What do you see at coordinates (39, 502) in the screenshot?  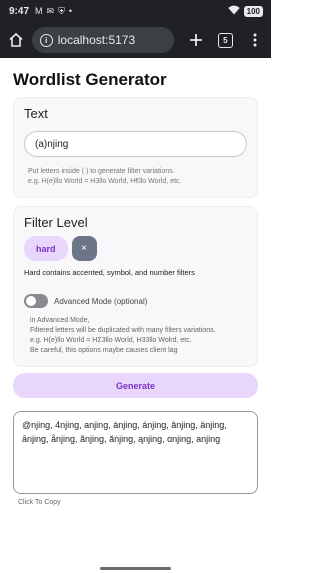 I see `copy-hint: Click To Copy` at bounding box center [39, 502].